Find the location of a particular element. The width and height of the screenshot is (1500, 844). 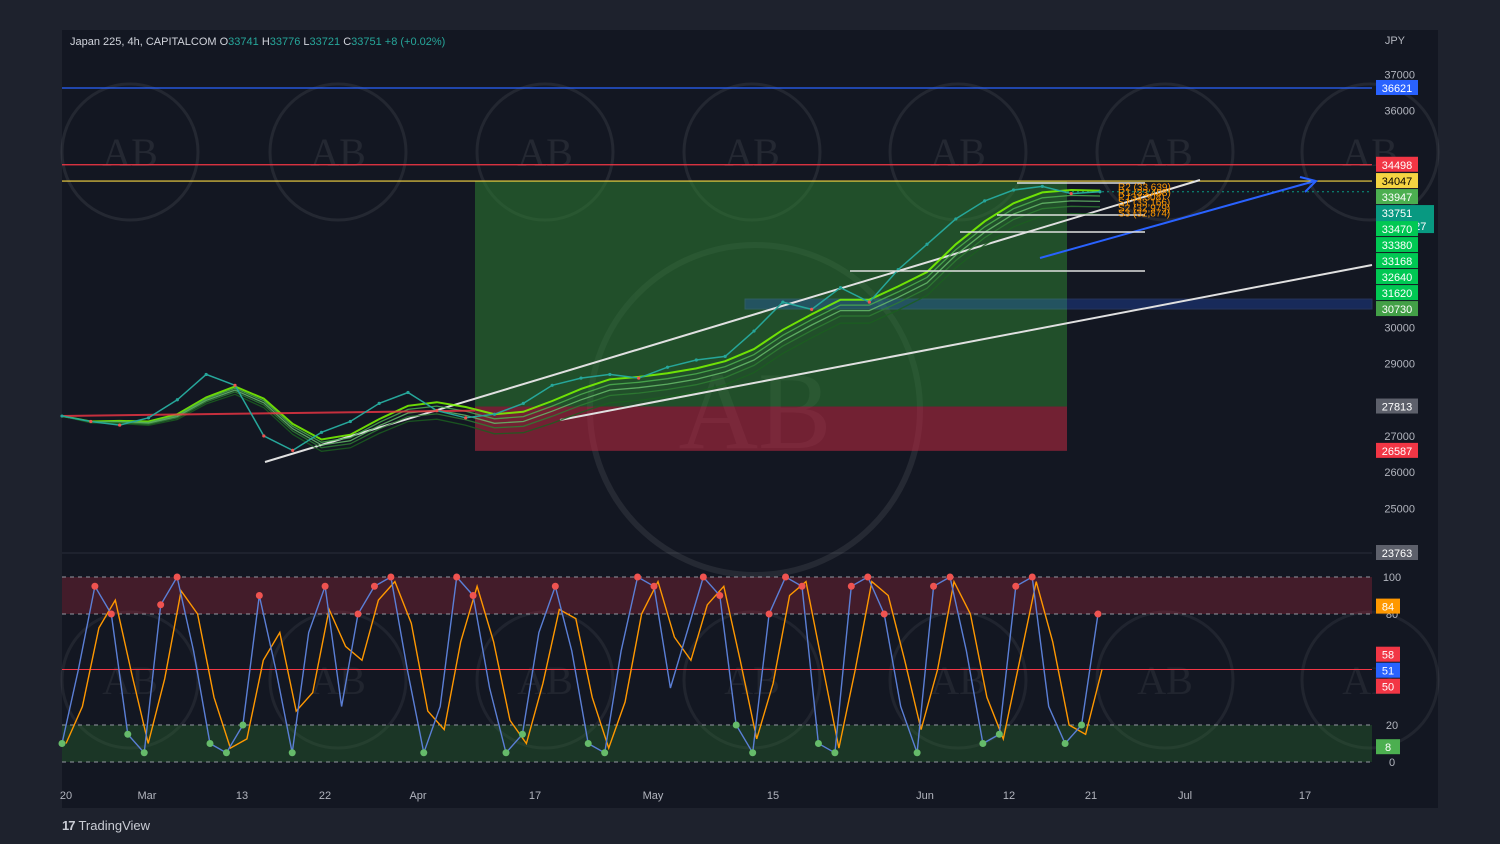

y-tick-label: 25000 is located at coordinates (1399, 509).